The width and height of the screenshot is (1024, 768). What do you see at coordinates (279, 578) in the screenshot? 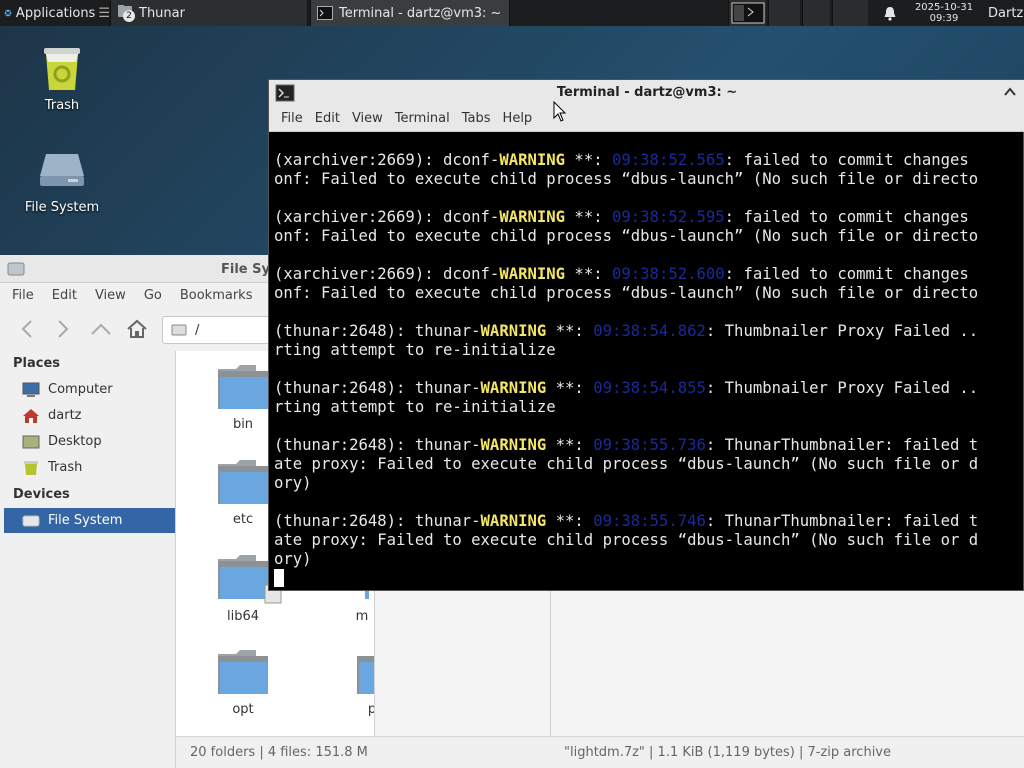
I see `terminal-cursor` at bounding box center [279, 578].